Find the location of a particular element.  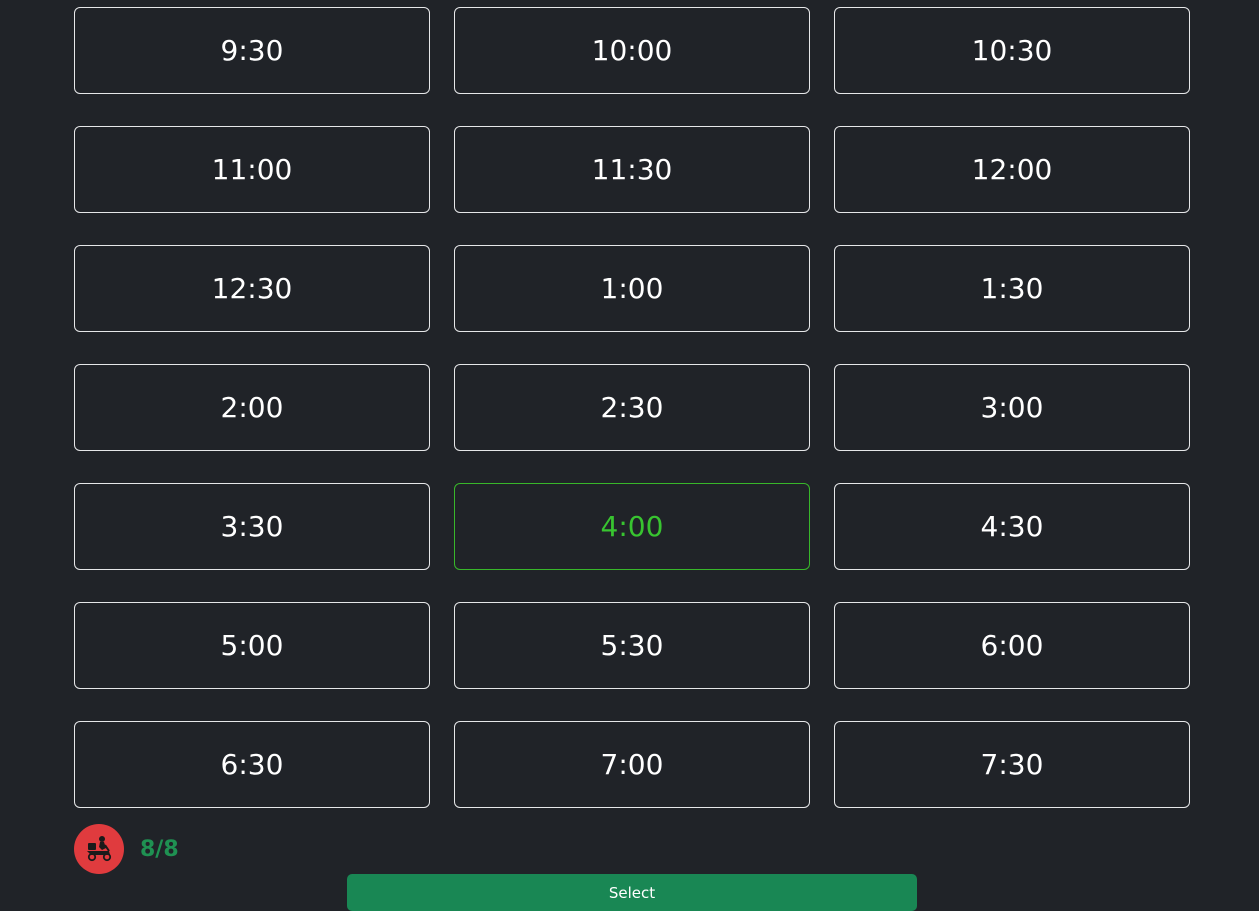

time-slot-button: 11:30 is located at coordinates (632, 169).